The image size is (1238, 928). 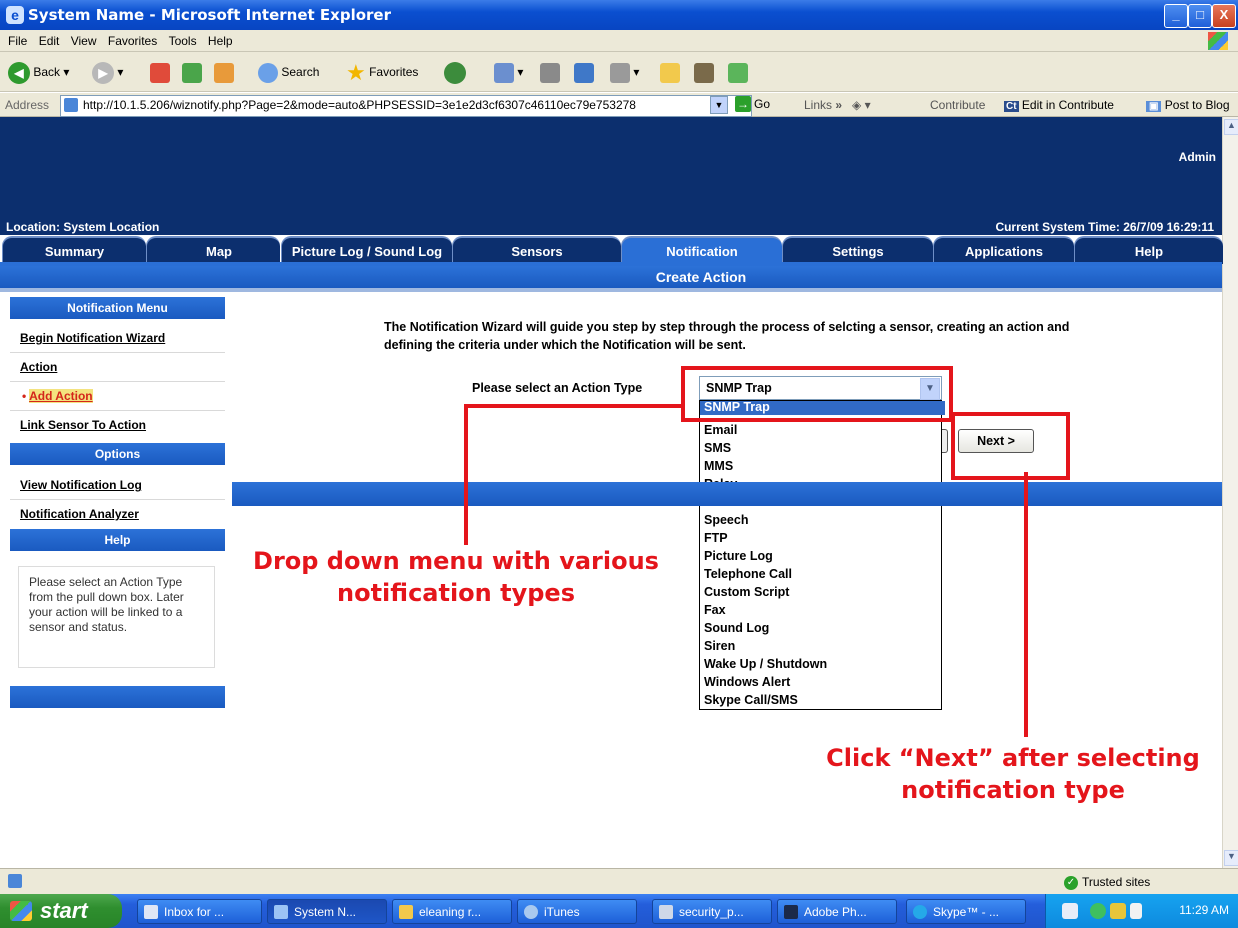 What do you see at coordinates (224, 72) in the screenshot?
I see `home-button` at bounding box center [224, 72].